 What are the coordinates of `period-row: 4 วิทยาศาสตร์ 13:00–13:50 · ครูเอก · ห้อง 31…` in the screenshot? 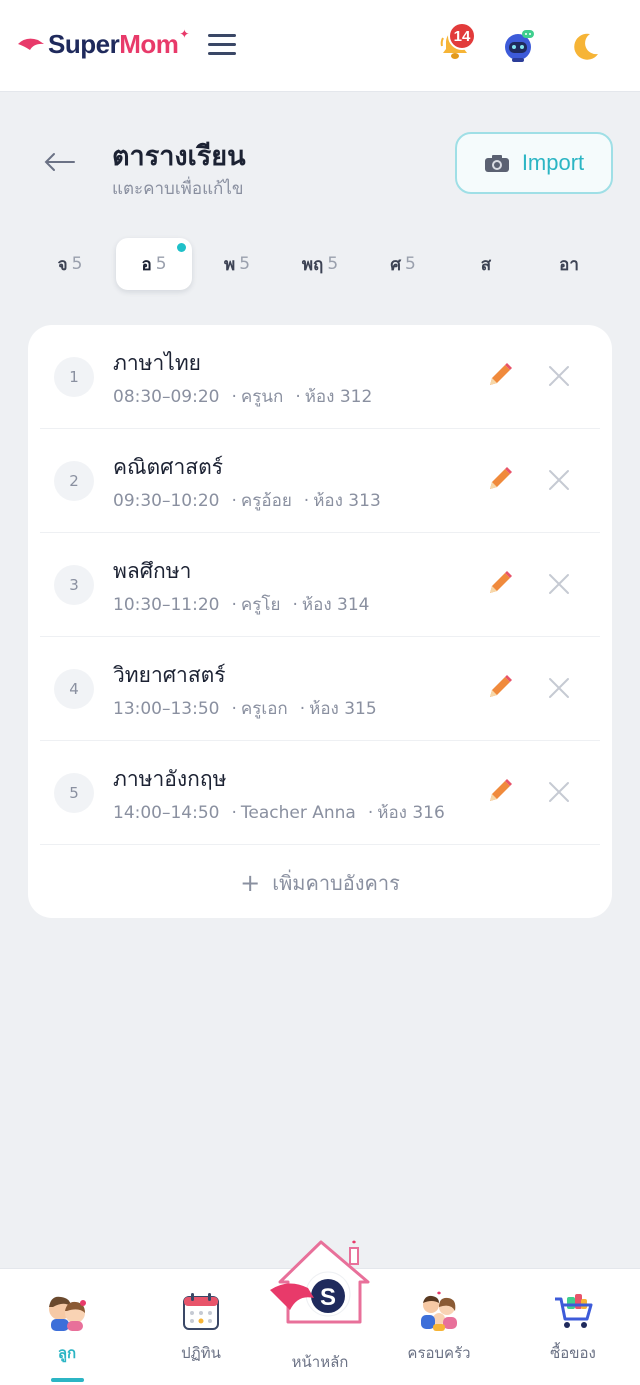 It's located at (320, 689).